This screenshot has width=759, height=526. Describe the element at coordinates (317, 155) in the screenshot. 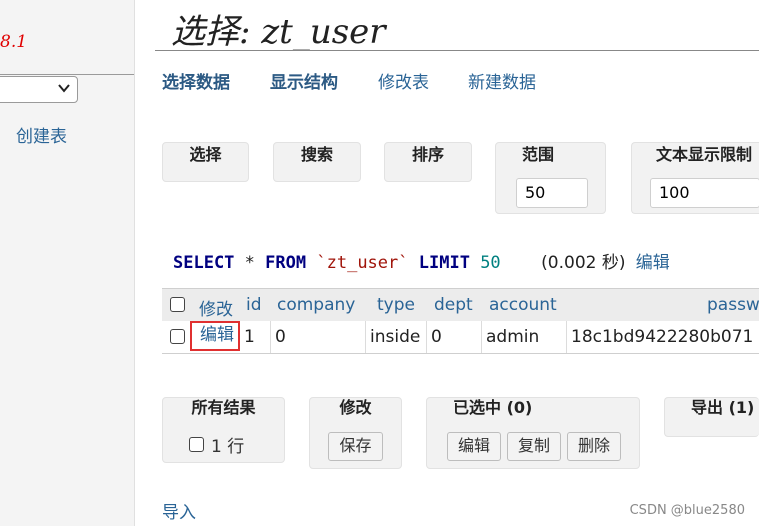

I see `search-label: 搜索` at that location.